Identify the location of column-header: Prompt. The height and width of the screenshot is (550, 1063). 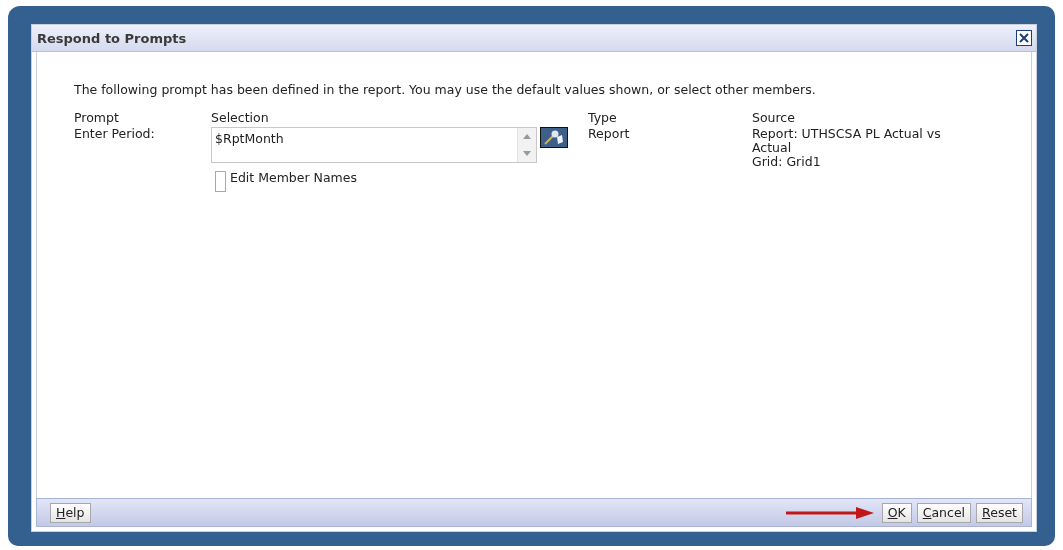
(97, 118).